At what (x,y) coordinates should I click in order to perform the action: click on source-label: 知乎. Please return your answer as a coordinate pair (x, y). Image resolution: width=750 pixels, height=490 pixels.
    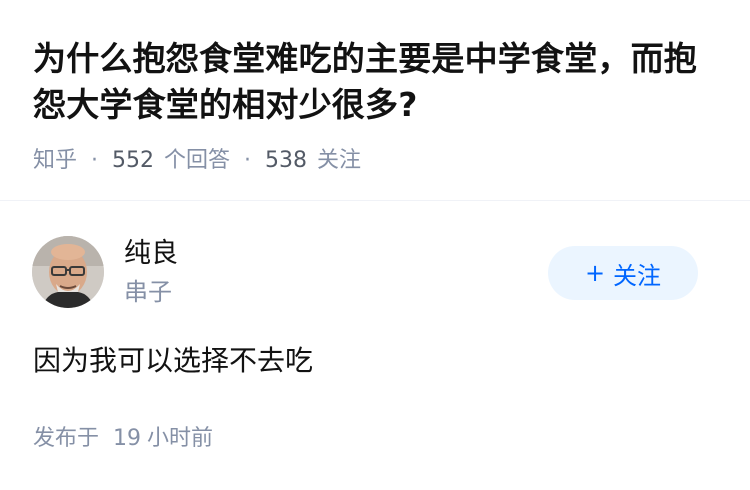
    Looking at the image, I should click on (55, 161).